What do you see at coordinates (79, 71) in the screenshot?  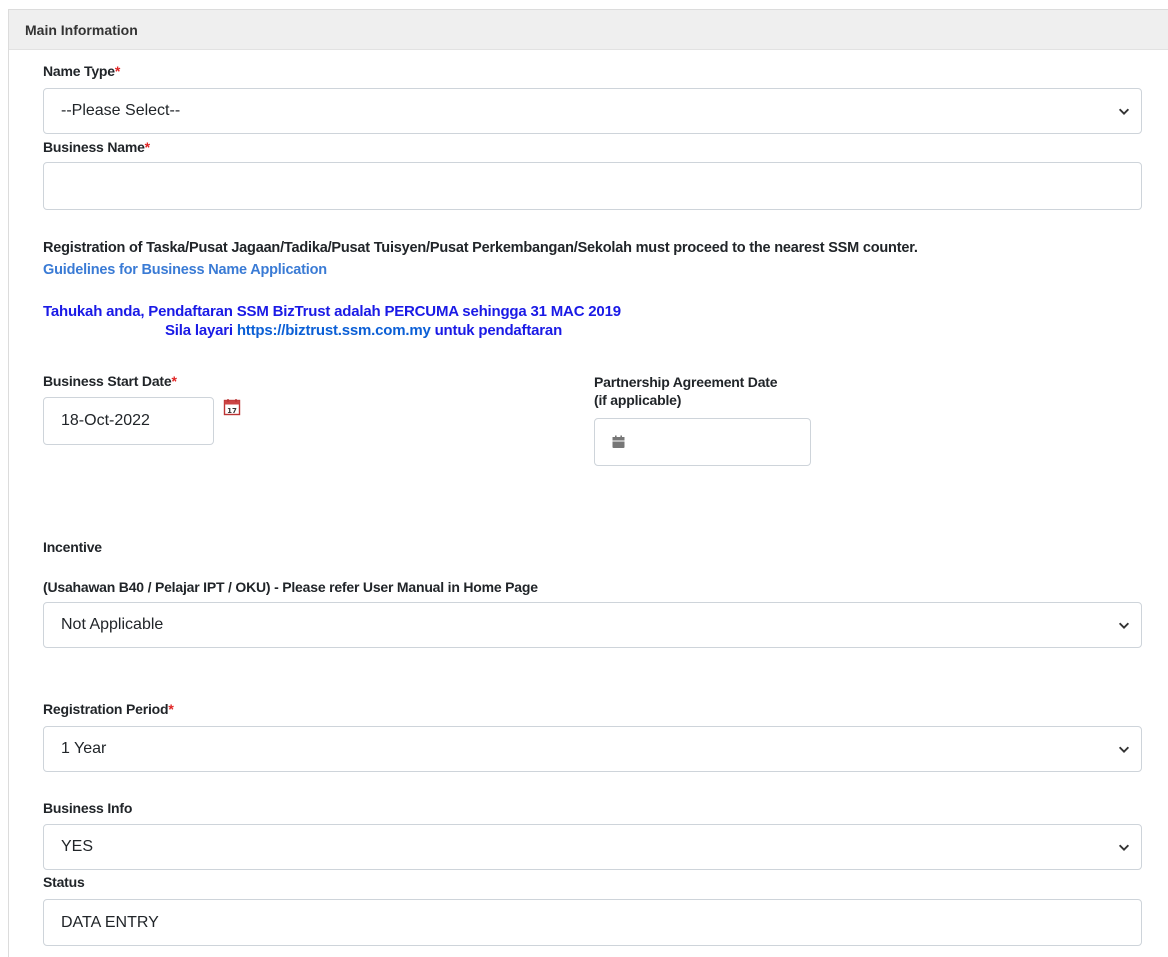 I see `name-type-label-text: Name Type` at bounding box center [79, 71].